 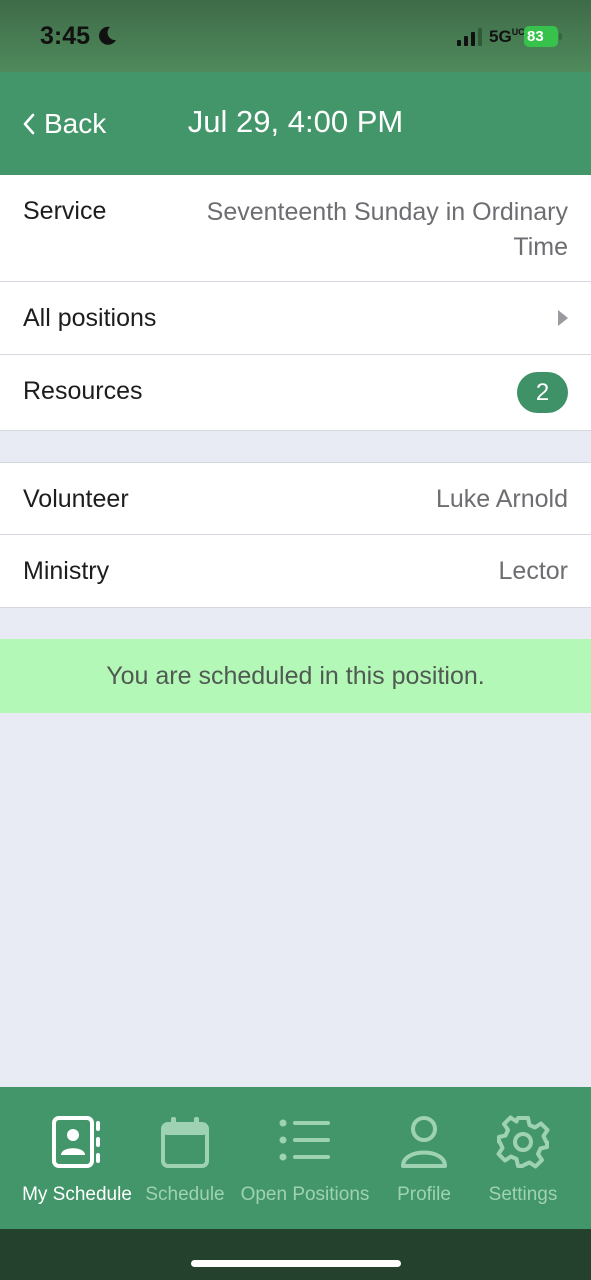 What do you see at coordinates (296, 1263) in the screenshot?
I see `home-indicator` at bounding box center [296, 1263].